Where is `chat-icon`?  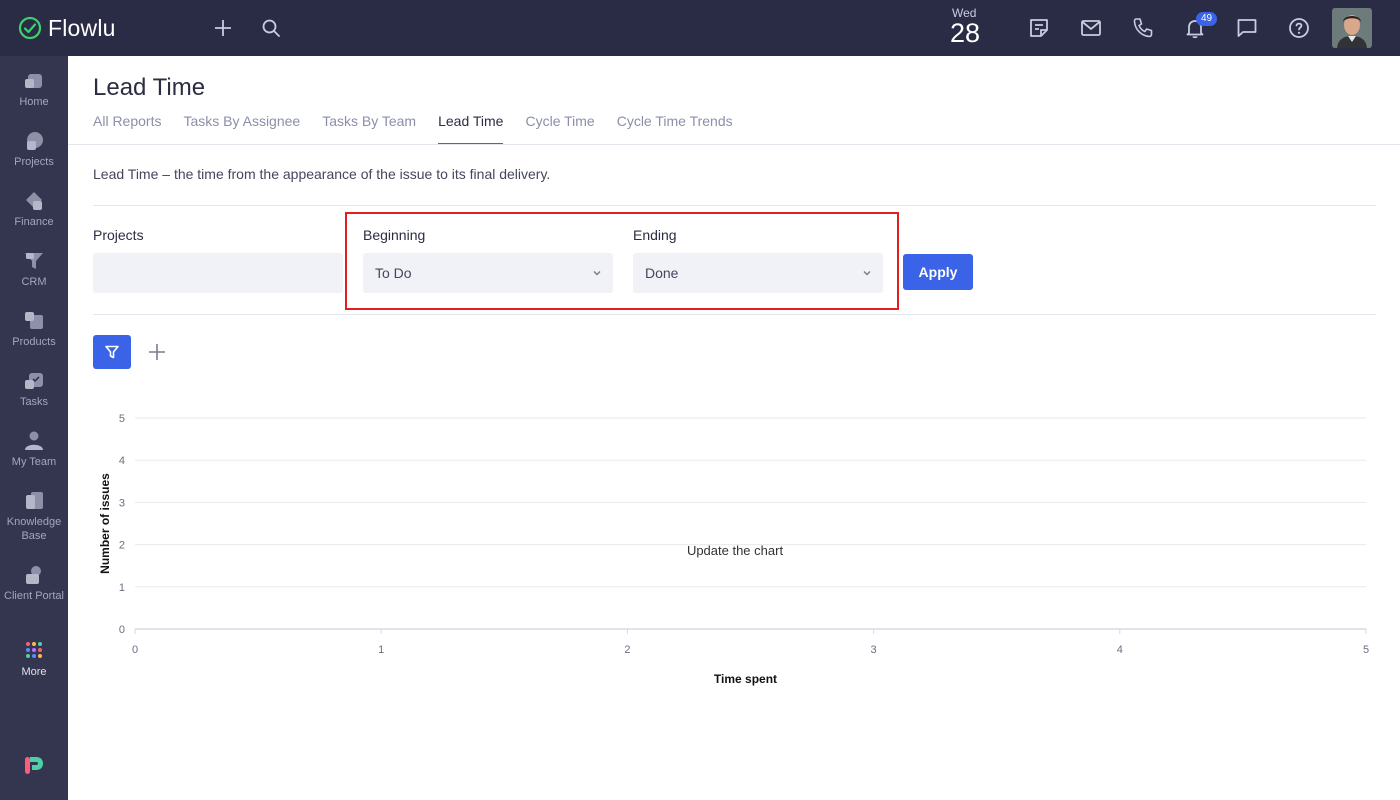 chat-icon is located at coordinates (1247, 28).